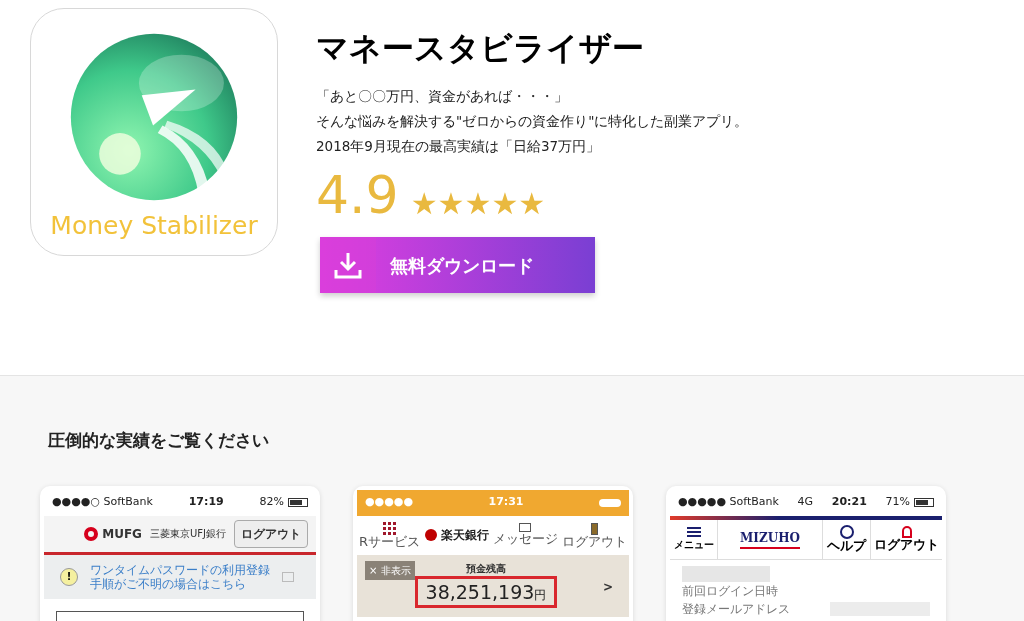 The width and height of the screenshot is (1024, 621). Describe the element at coordinates (506, 502) in the screenshot. I see `time-text: 17:31` at that location.